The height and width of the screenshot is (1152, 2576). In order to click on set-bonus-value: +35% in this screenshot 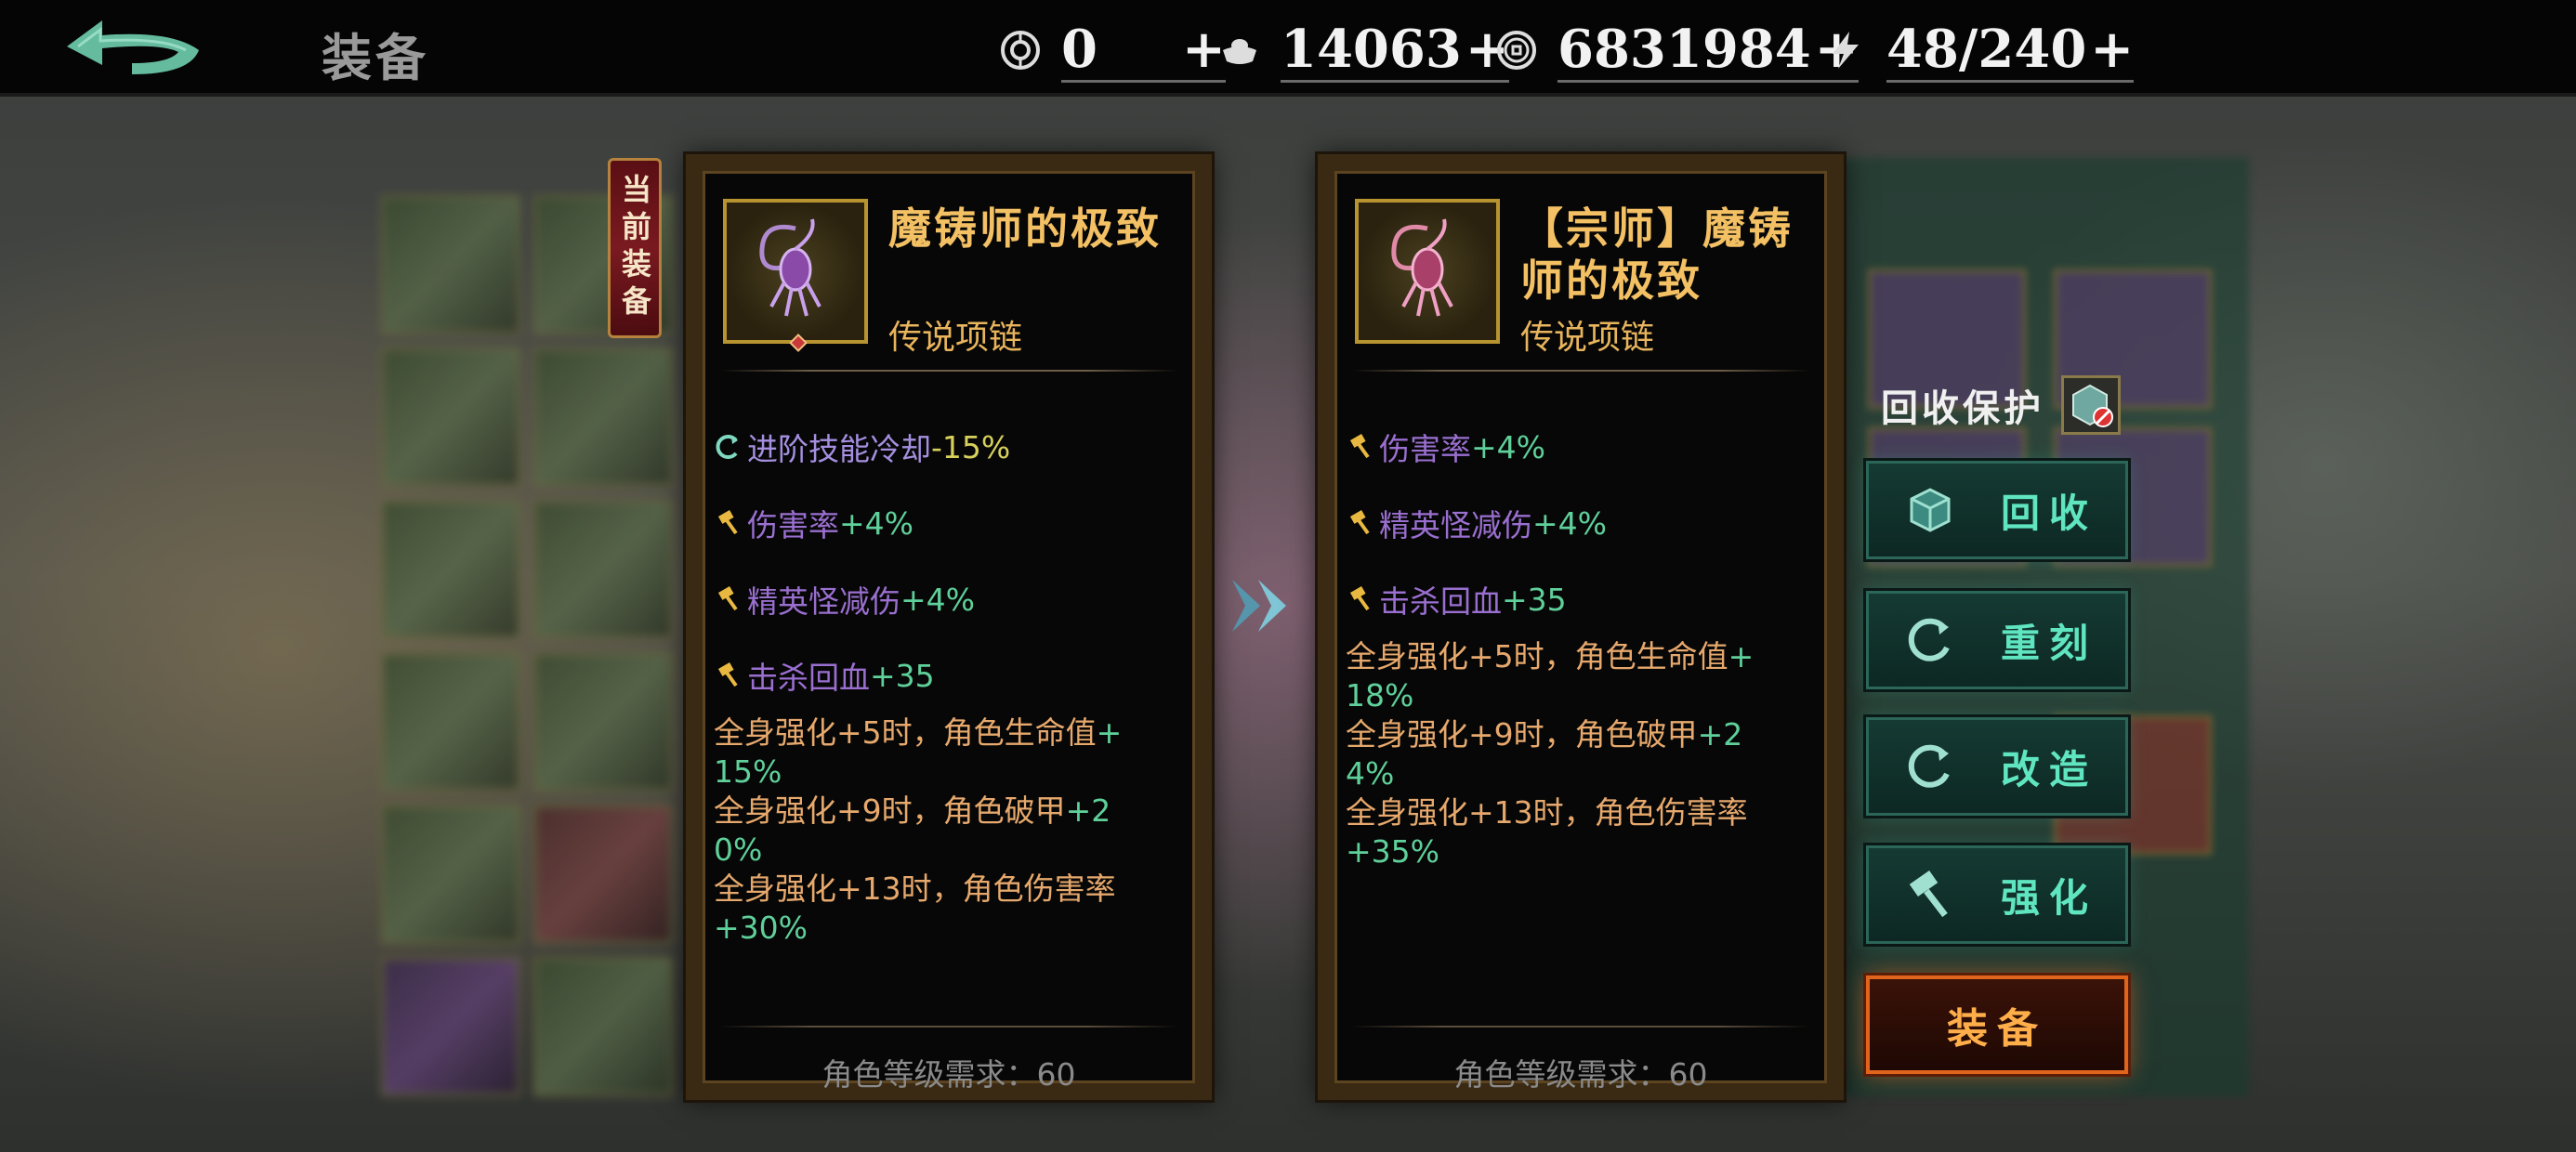, I will do `click(1392, 851)`.